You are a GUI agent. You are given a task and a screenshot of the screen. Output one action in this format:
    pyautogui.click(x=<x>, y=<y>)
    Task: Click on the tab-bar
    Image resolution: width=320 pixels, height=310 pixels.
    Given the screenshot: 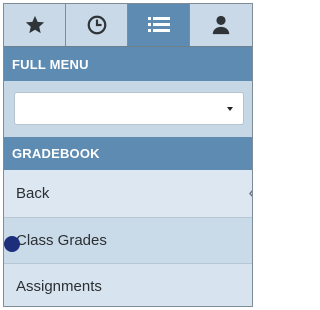 What is the action you would take?
    pyautogui.click(x=128, y=25)
    